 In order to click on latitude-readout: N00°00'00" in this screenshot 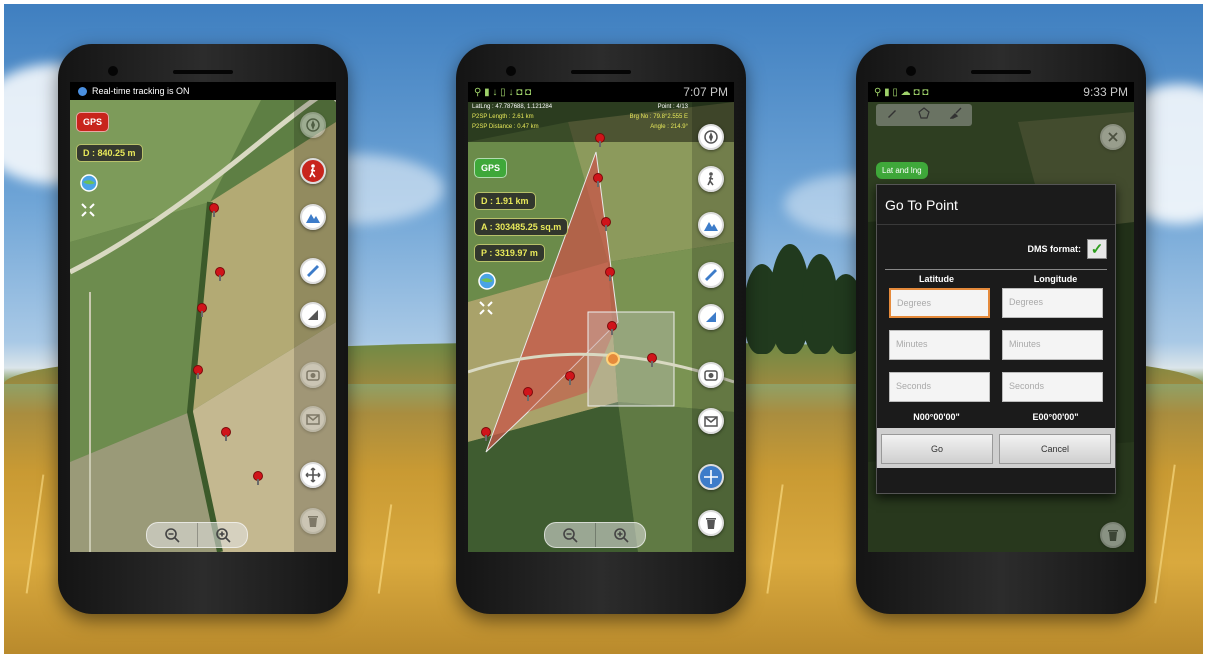, I will do `click(936, 417)`.